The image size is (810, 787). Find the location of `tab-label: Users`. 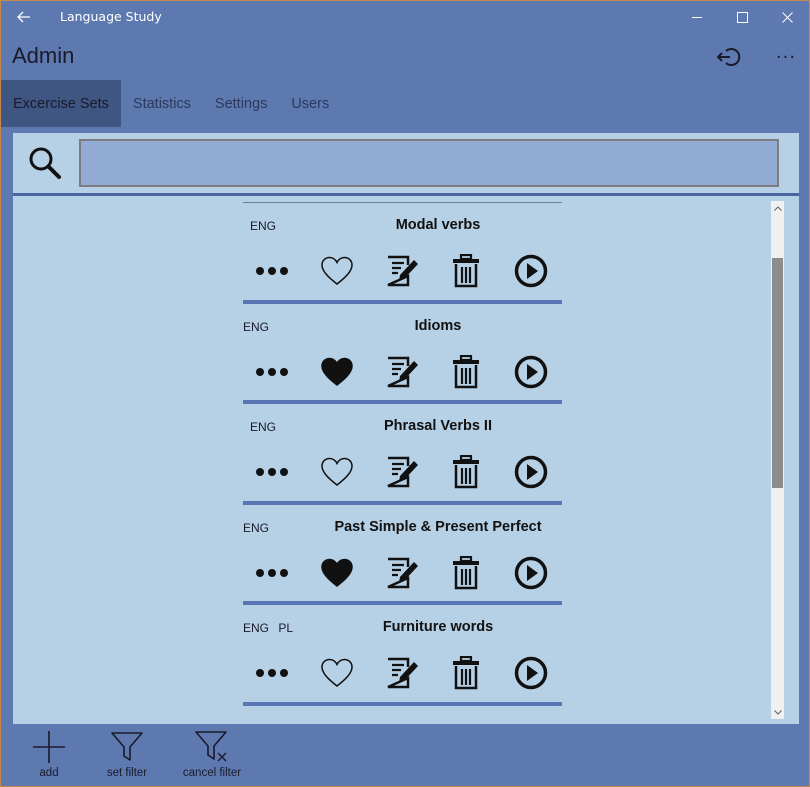

tab-label: Users is located at coordinates (310, 103).